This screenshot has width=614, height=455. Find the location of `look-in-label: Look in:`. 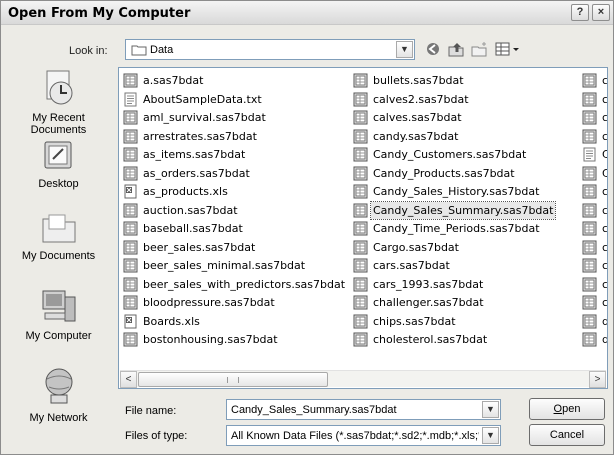

look-in-label: Look in: is located at coordinates (88, 51).